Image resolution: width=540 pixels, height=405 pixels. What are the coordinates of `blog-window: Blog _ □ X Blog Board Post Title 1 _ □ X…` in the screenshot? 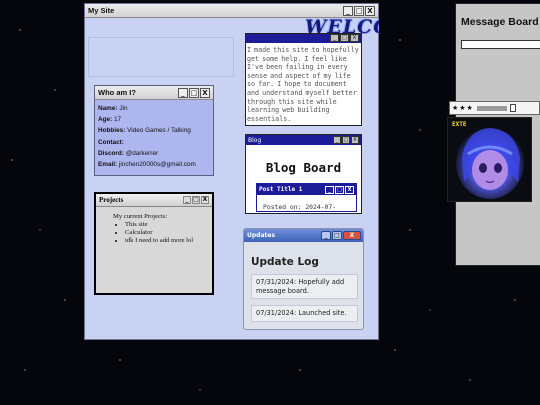 It's located at (303, 174).